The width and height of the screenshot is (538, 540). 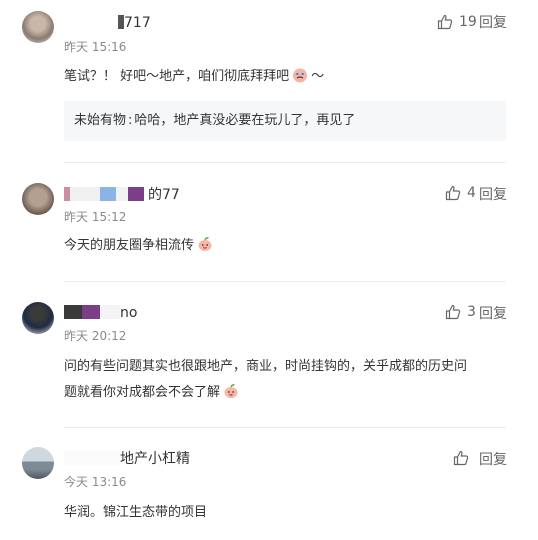 What do you see at coordinates (155, 459) in the screenshot?
I see `username-text: 地产小杠精` at bounding box center [155, 459].